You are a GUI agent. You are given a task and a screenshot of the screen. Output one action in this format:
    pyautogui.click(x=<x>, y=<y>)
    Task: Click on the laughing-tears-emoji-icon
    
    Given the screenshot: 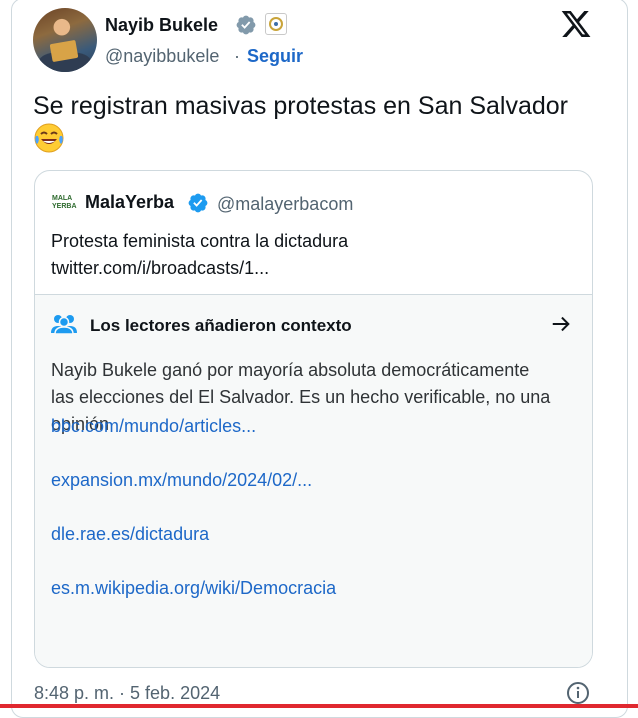 What is the action you would take?
    pyautogui.click(x=49, y=138)
    